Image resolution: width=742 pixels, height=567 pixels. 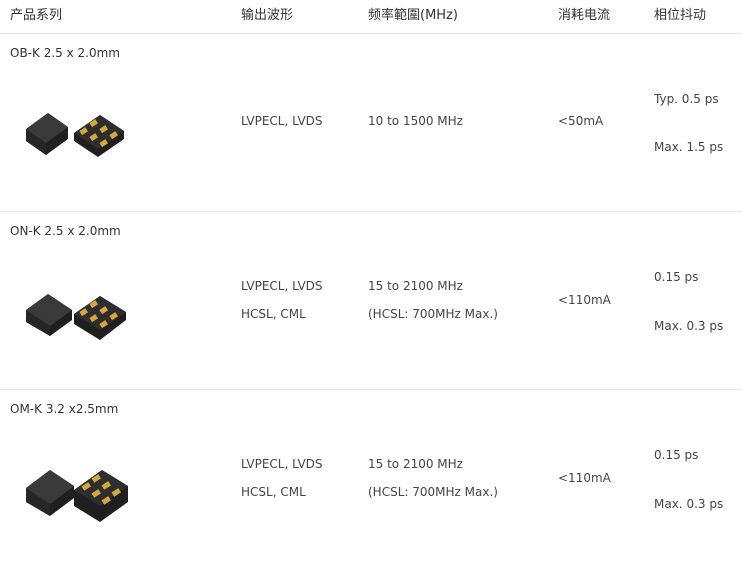 What do you see at coordinates (581, 121) in the screenshot?
I see `current-value: <50mA` at bounding box center [581, 121].